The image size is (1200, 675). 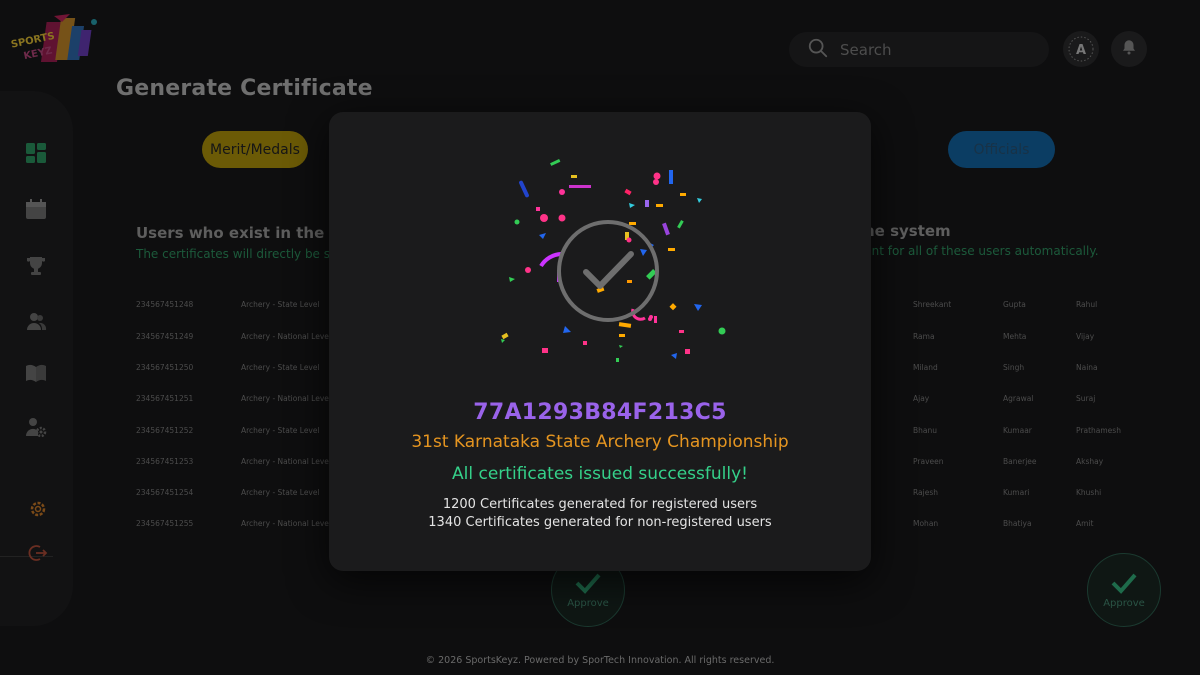 What do you see at coordinates (907, 231) in the screenshot?
I see `unregistered-section-title: he system` at bounding box center [907, 231].